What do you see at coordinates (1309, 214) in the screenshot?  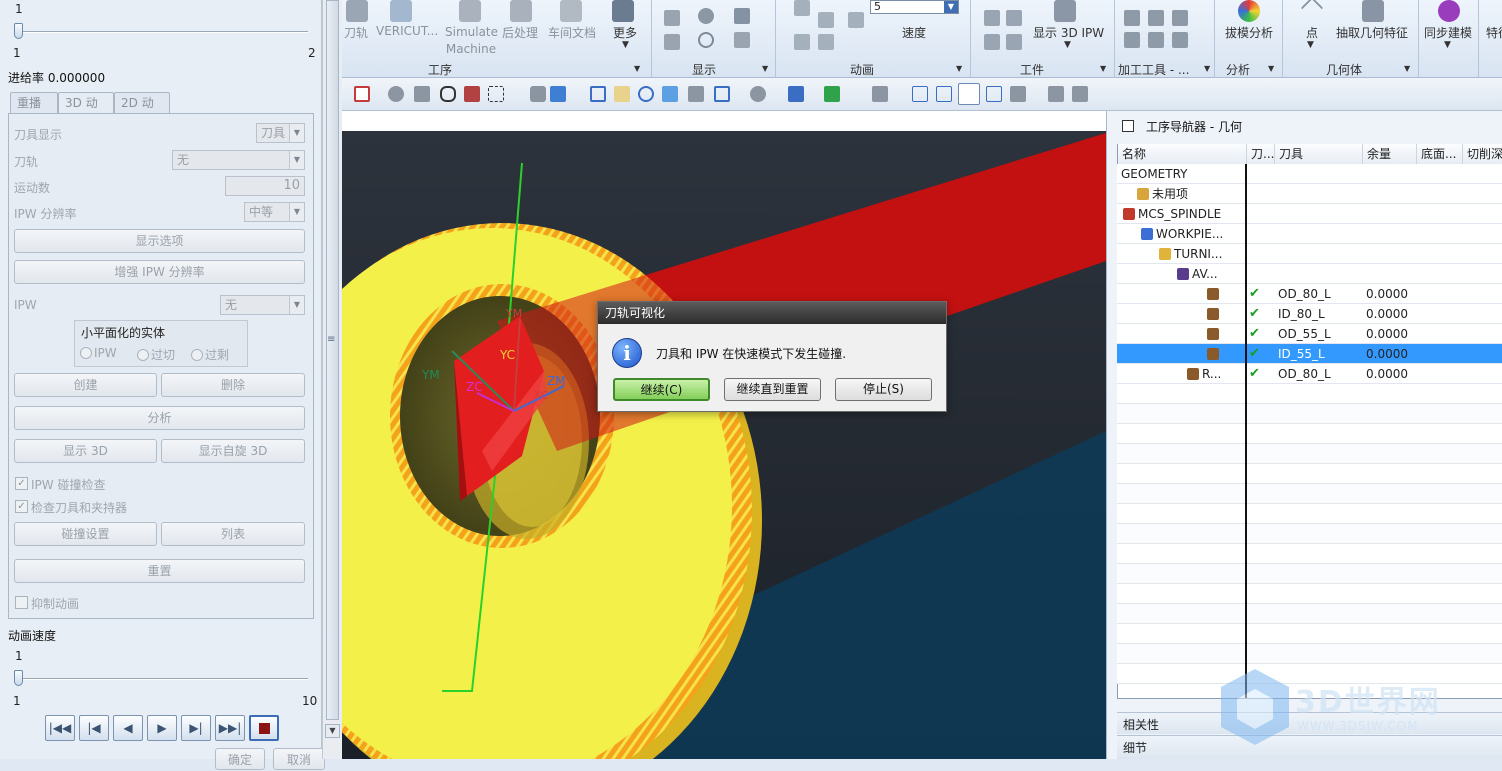 I see `table-row: MCS_SPINDLE` at bounding box center [1309, 214].